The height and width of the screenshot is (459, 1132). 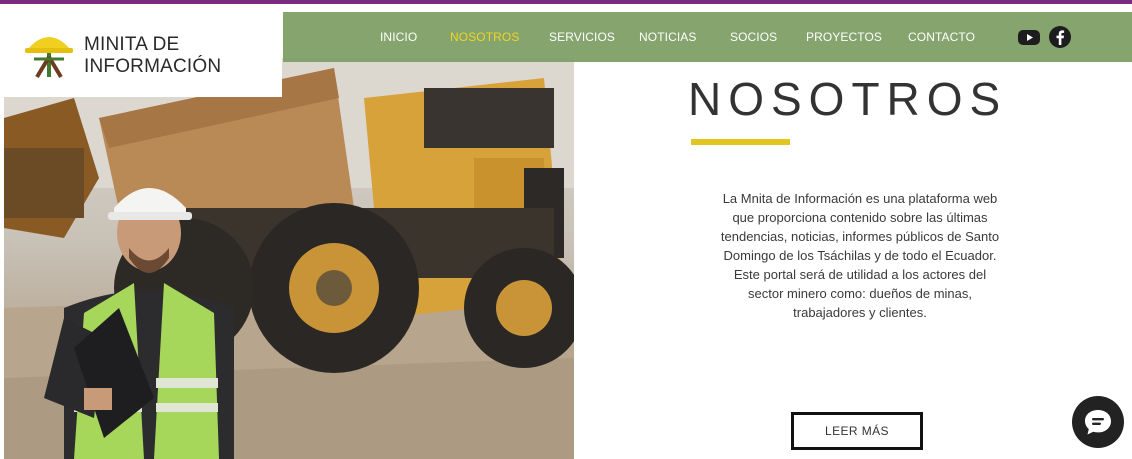 I want to click on nav-item-nosotros: NOSOTROS, so click(x=484, y=37).